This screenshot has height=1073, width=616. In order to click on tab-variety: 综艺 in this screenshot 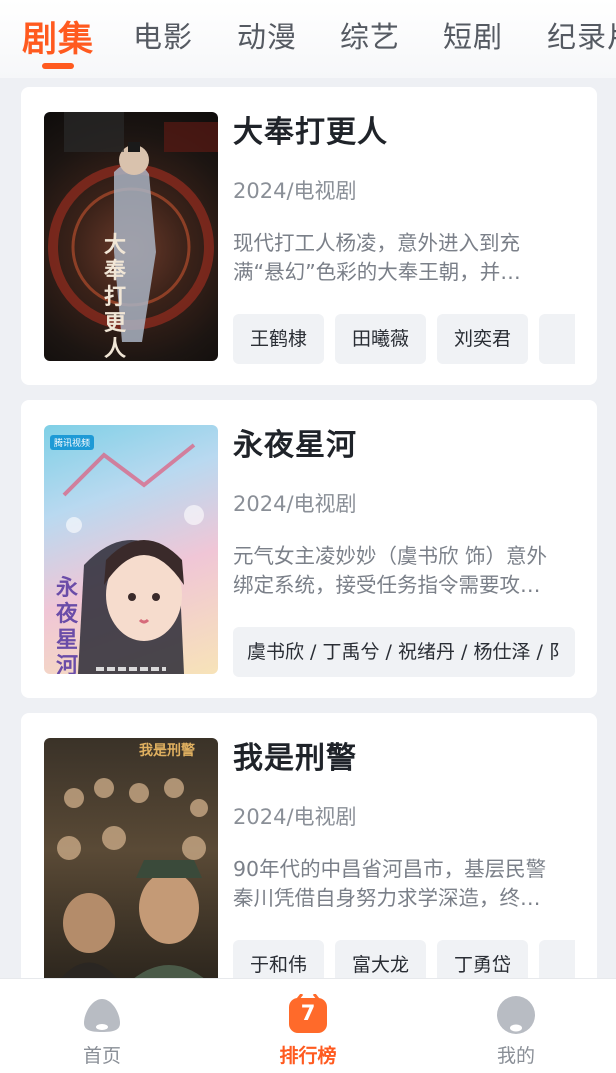, I will do `click(370, 35)`.